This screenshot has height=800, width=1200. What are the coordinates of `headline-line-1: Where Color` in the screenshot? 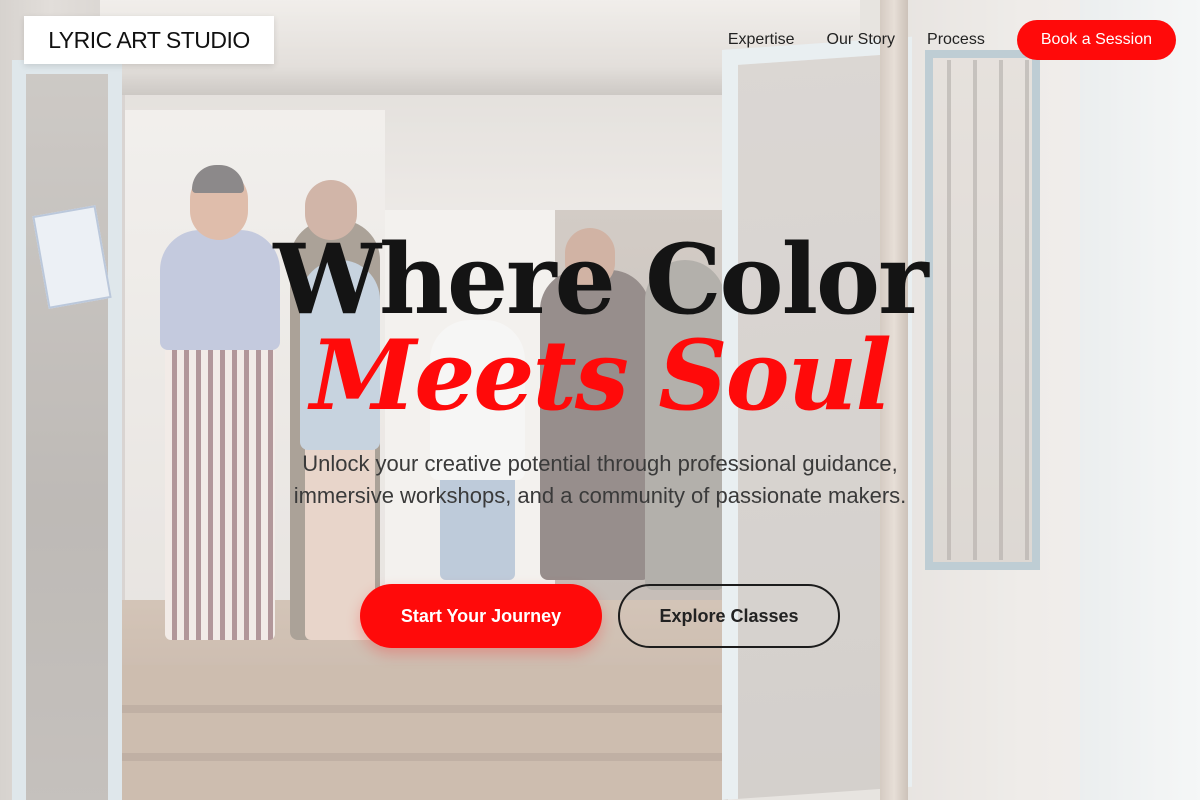 It's located at (600, 279).